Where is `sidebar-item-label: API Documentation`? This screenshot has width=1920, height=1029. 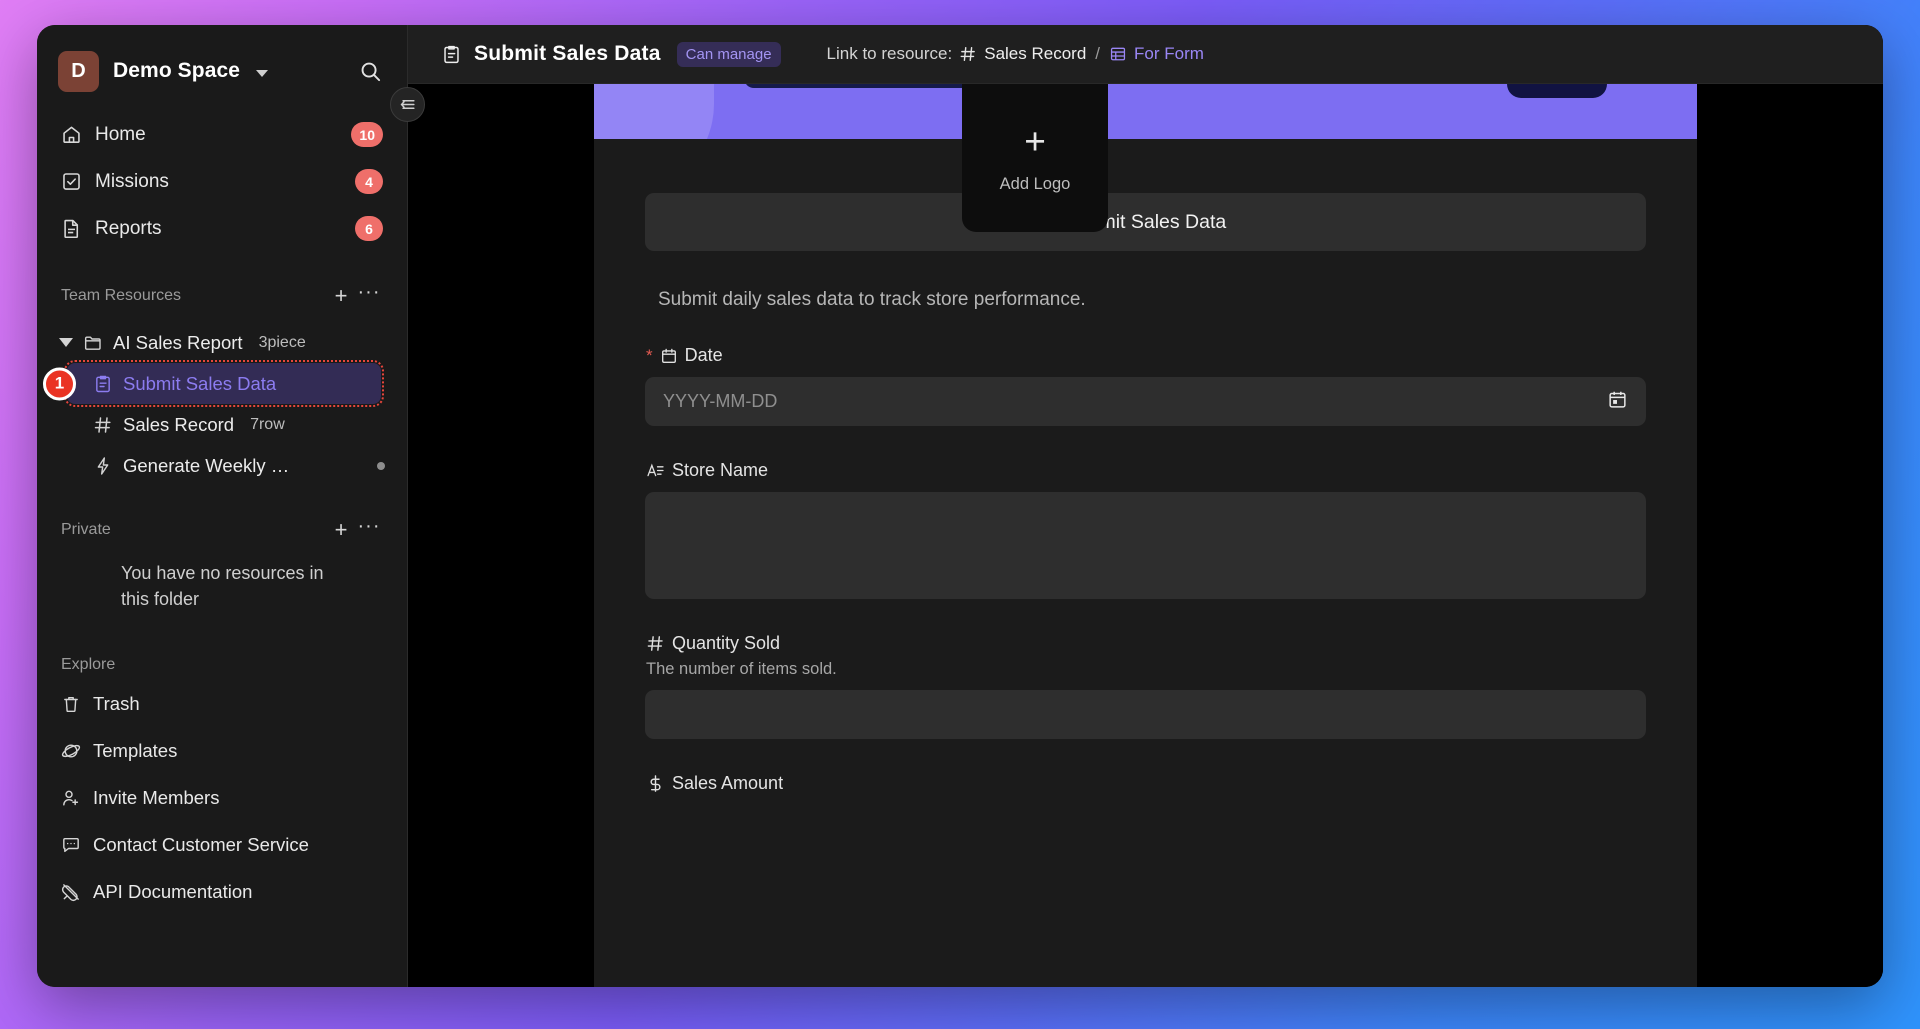
sidebar-item-label: API Documentation is located at coordinates (173, 891).